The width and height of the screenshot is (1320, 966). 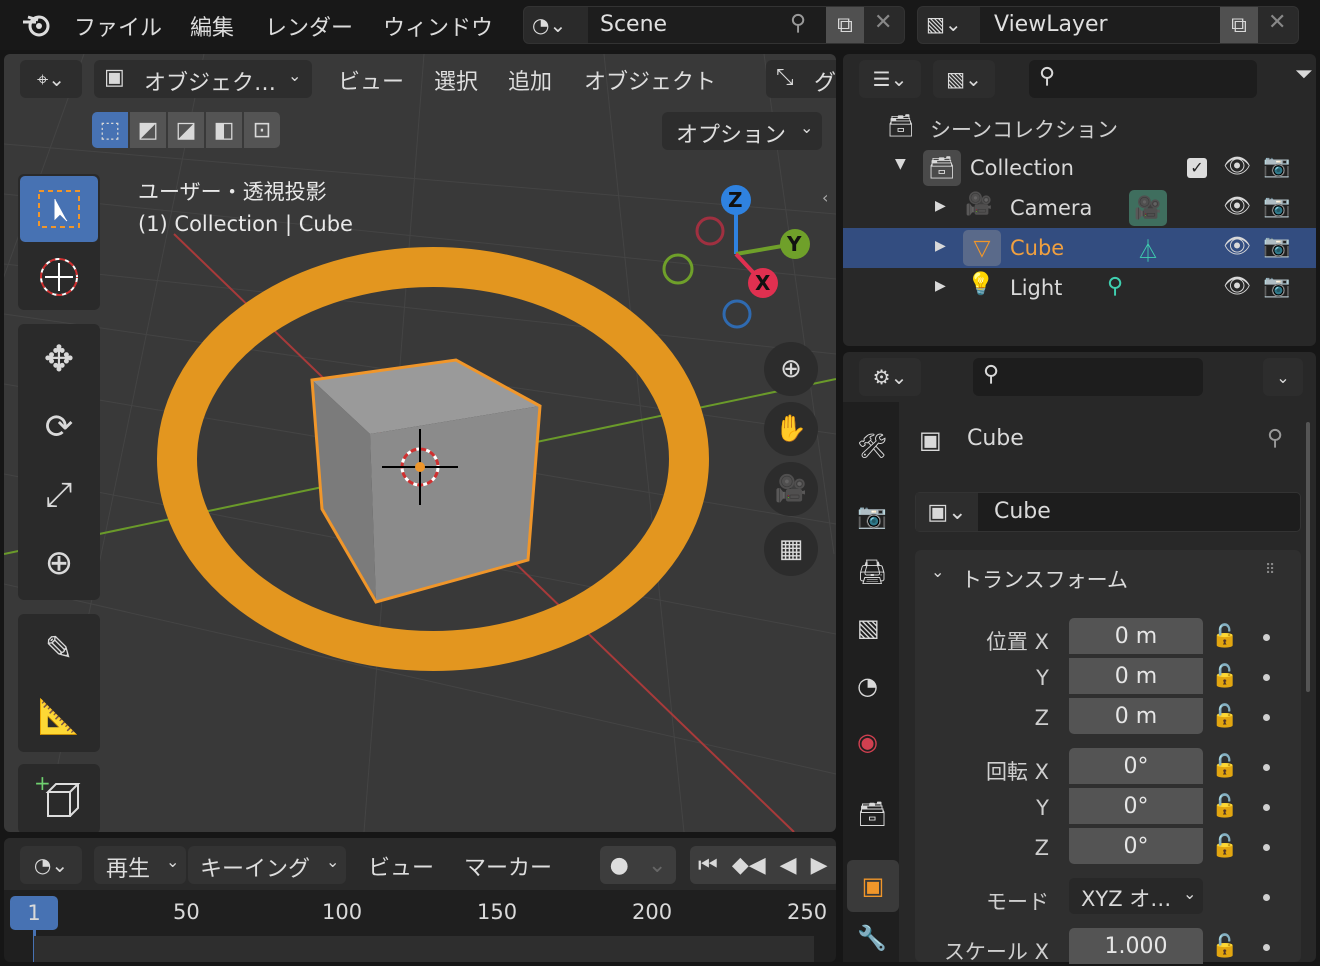 I want to click on menu-object: オブジェクト, so click(x=650, y=80).